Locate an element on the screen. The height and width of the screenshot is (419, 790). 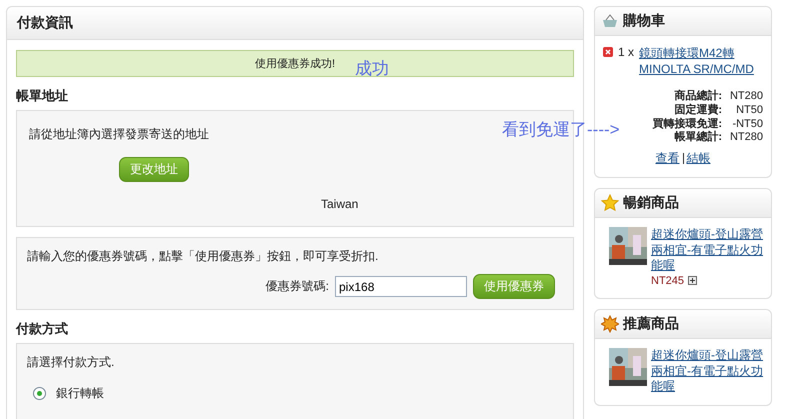
total-label: 商品總計: is located at coordinates (698, 97).